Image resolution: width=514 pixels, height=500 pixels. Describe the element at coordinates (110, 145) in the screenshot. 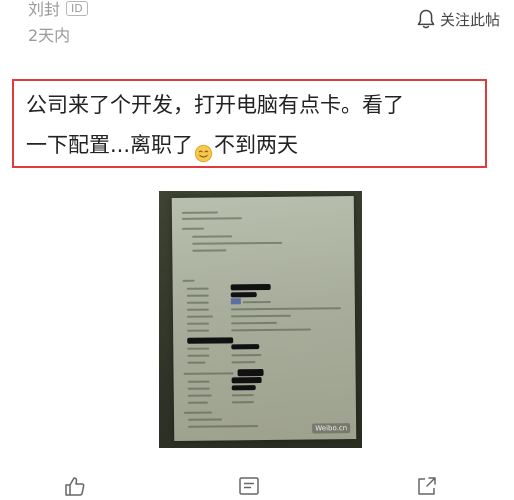

I see `post-text-line-2-part-a: 一下配置...离职了` at that location.